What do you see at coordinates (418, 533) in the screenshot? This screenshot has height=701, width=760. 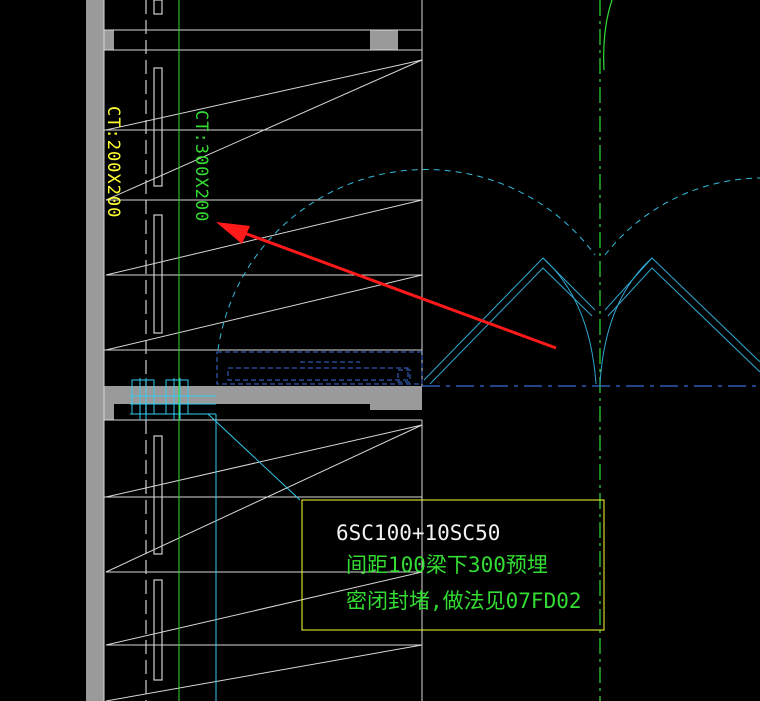 I see `note-line-1: 6SC100+10SC50` at bounding box center [418, 533].